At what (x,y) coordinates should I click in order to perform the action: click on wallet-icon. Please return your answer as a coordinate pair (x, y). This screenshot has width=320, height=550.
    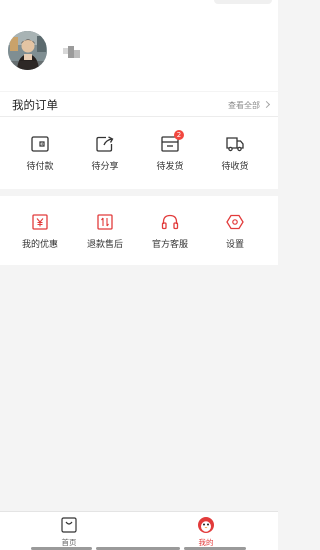
    Looking at the image, I should click on (40, 144).